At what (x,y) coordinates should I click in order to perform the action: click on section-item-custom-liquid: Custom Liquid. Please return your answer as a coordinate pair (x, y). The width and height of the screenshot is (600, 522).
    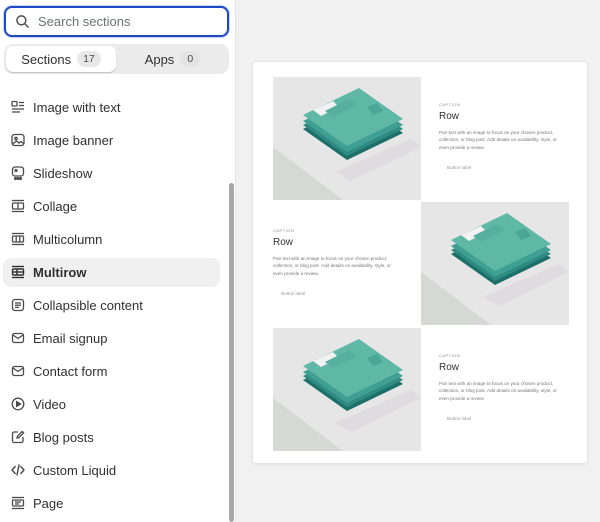
    Looking at the image, I should click on (111, 470).